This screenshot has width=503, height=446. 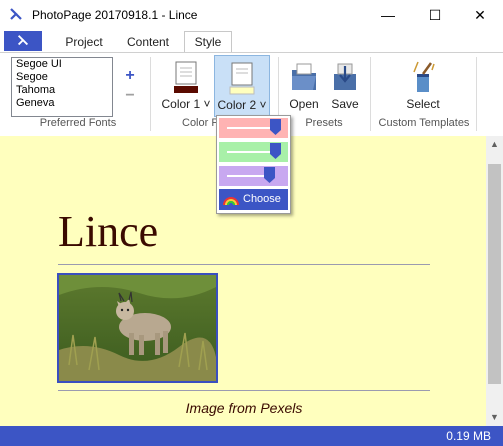 What do you see at coordinates (251, 436) in the screenshot?
I see `status-bar: 0.19 MB` at bounding box center [251, 436].